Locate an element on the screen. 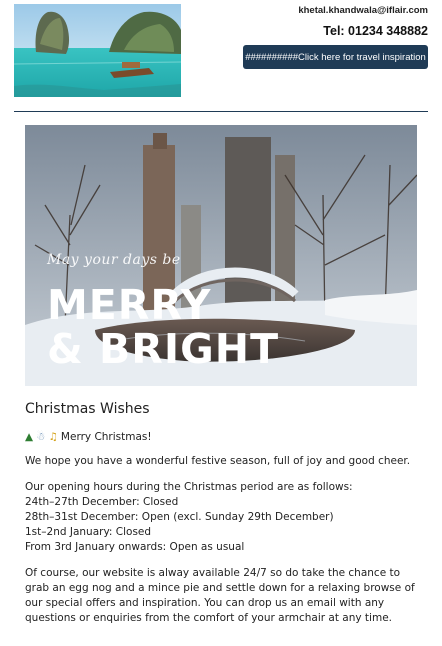 The image size is (442, 646). hours-line: From 3rd January onwards: Open as usual is located at coordinates (135, 547).